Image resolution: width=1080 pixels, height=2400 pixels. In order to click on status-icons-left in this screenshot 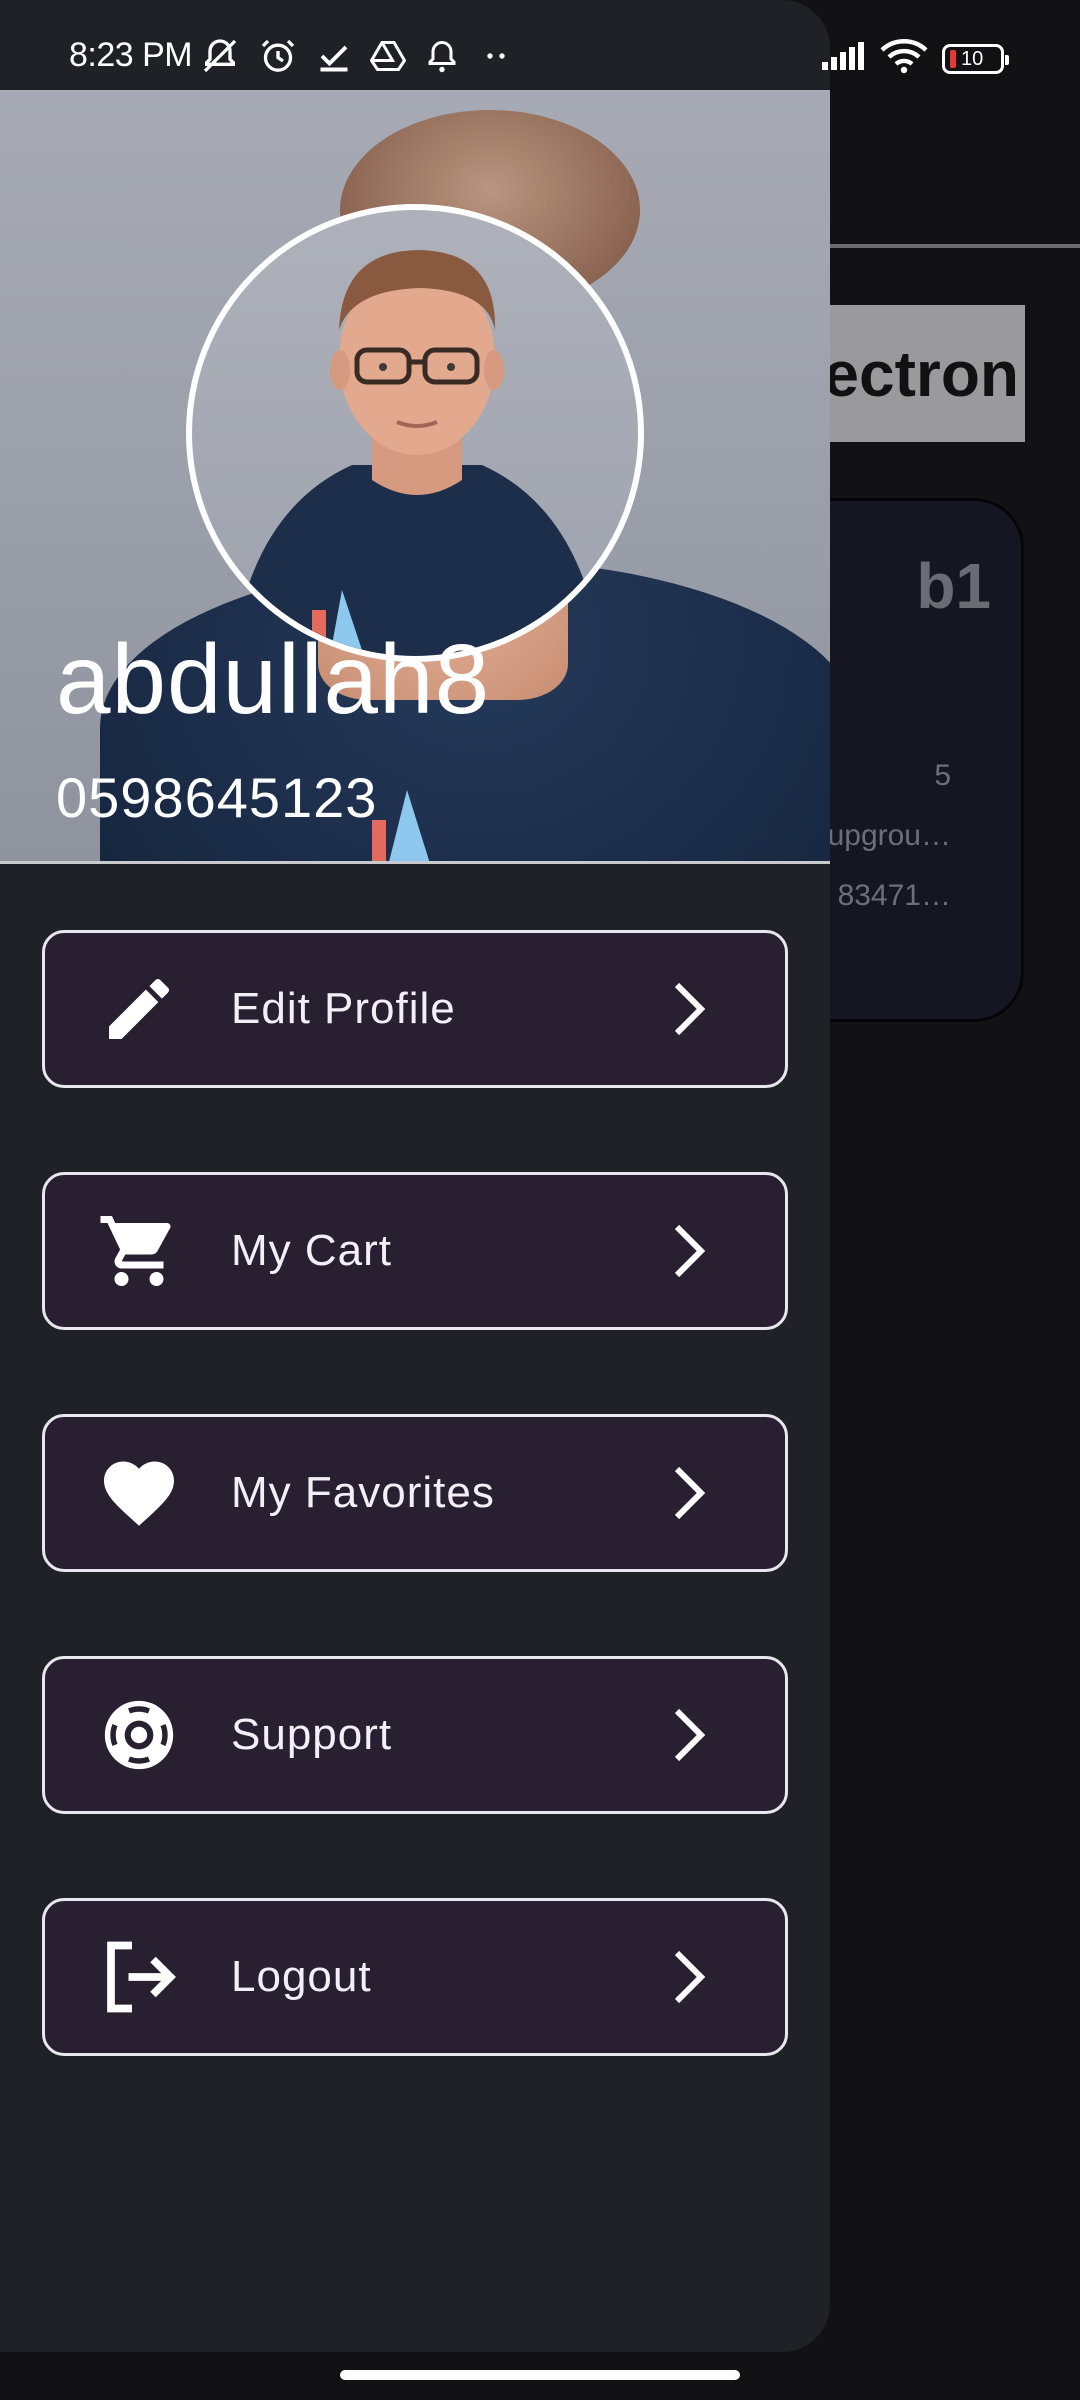, I will do `click(357, 56)`.